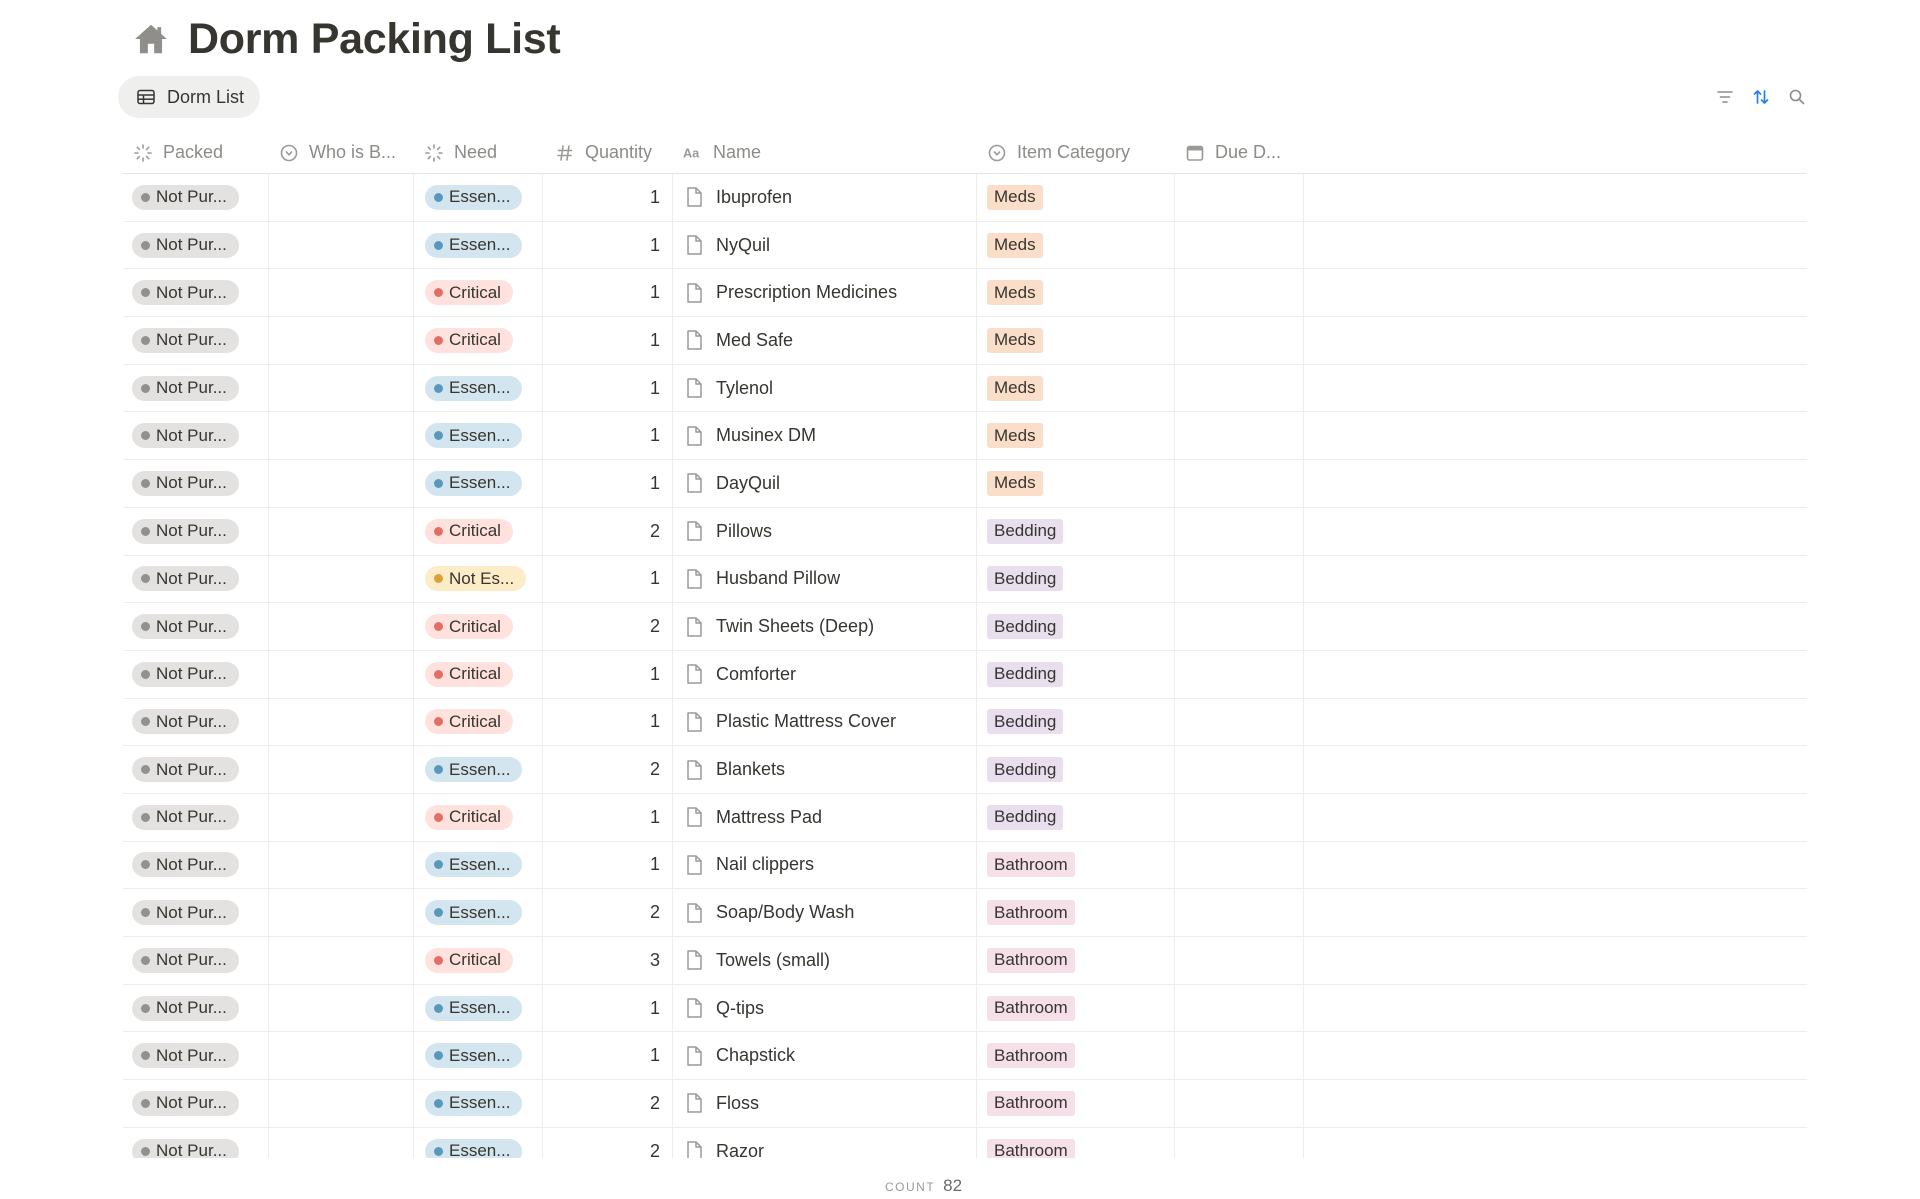 The image size is (1920, 1199). I want to click on sort-icon, so click(1761, 97).